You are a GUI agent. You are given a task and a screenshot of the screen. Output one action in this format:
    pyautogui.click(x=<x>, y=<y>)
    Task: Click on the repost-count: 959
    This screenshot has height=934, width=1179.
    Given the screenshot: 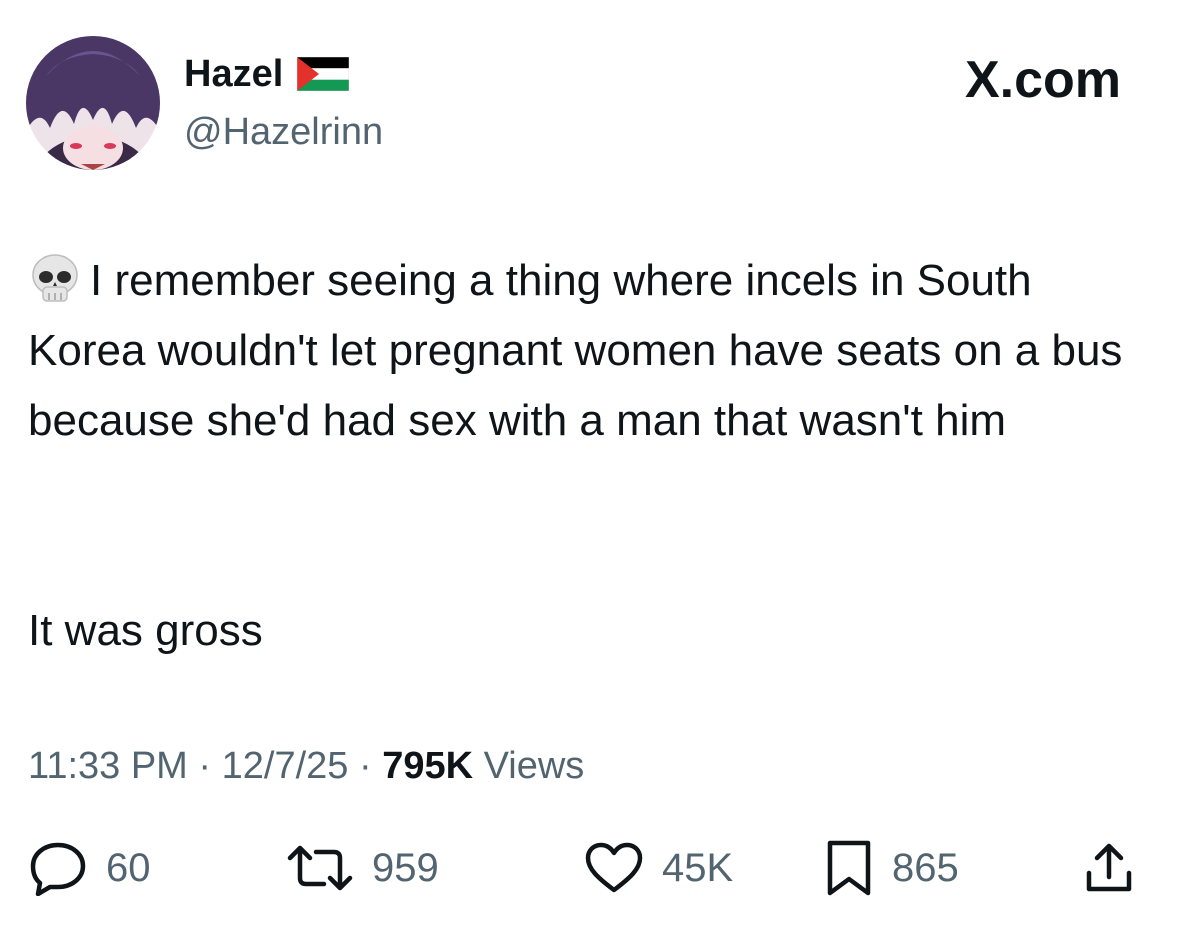 What is the action you would take?
    pyautogui.click(x=405, y=868)
    